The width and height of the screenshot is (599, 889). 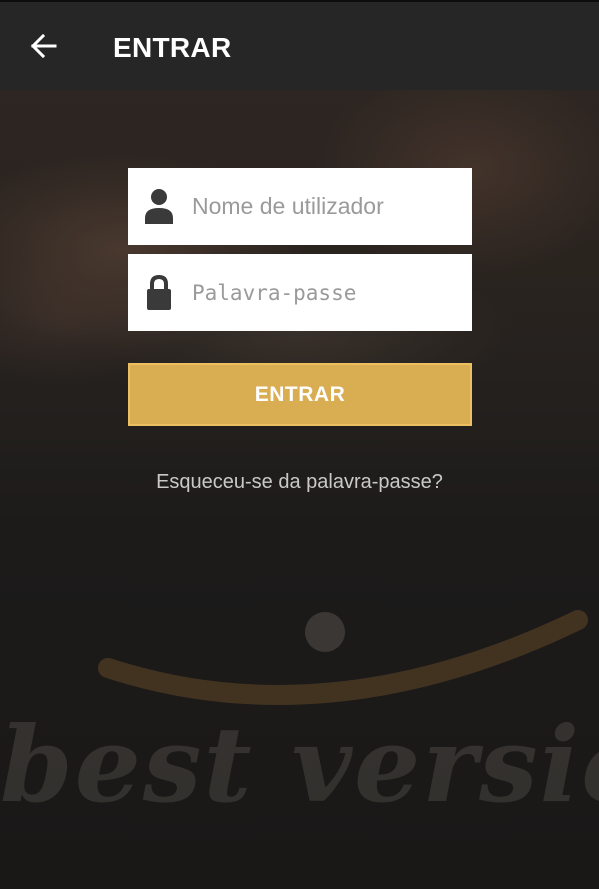 What do you see at coordinates (172, 47) in the screenshot?
I see `page-title: ENTRAR` at bounding box center [172, 47].